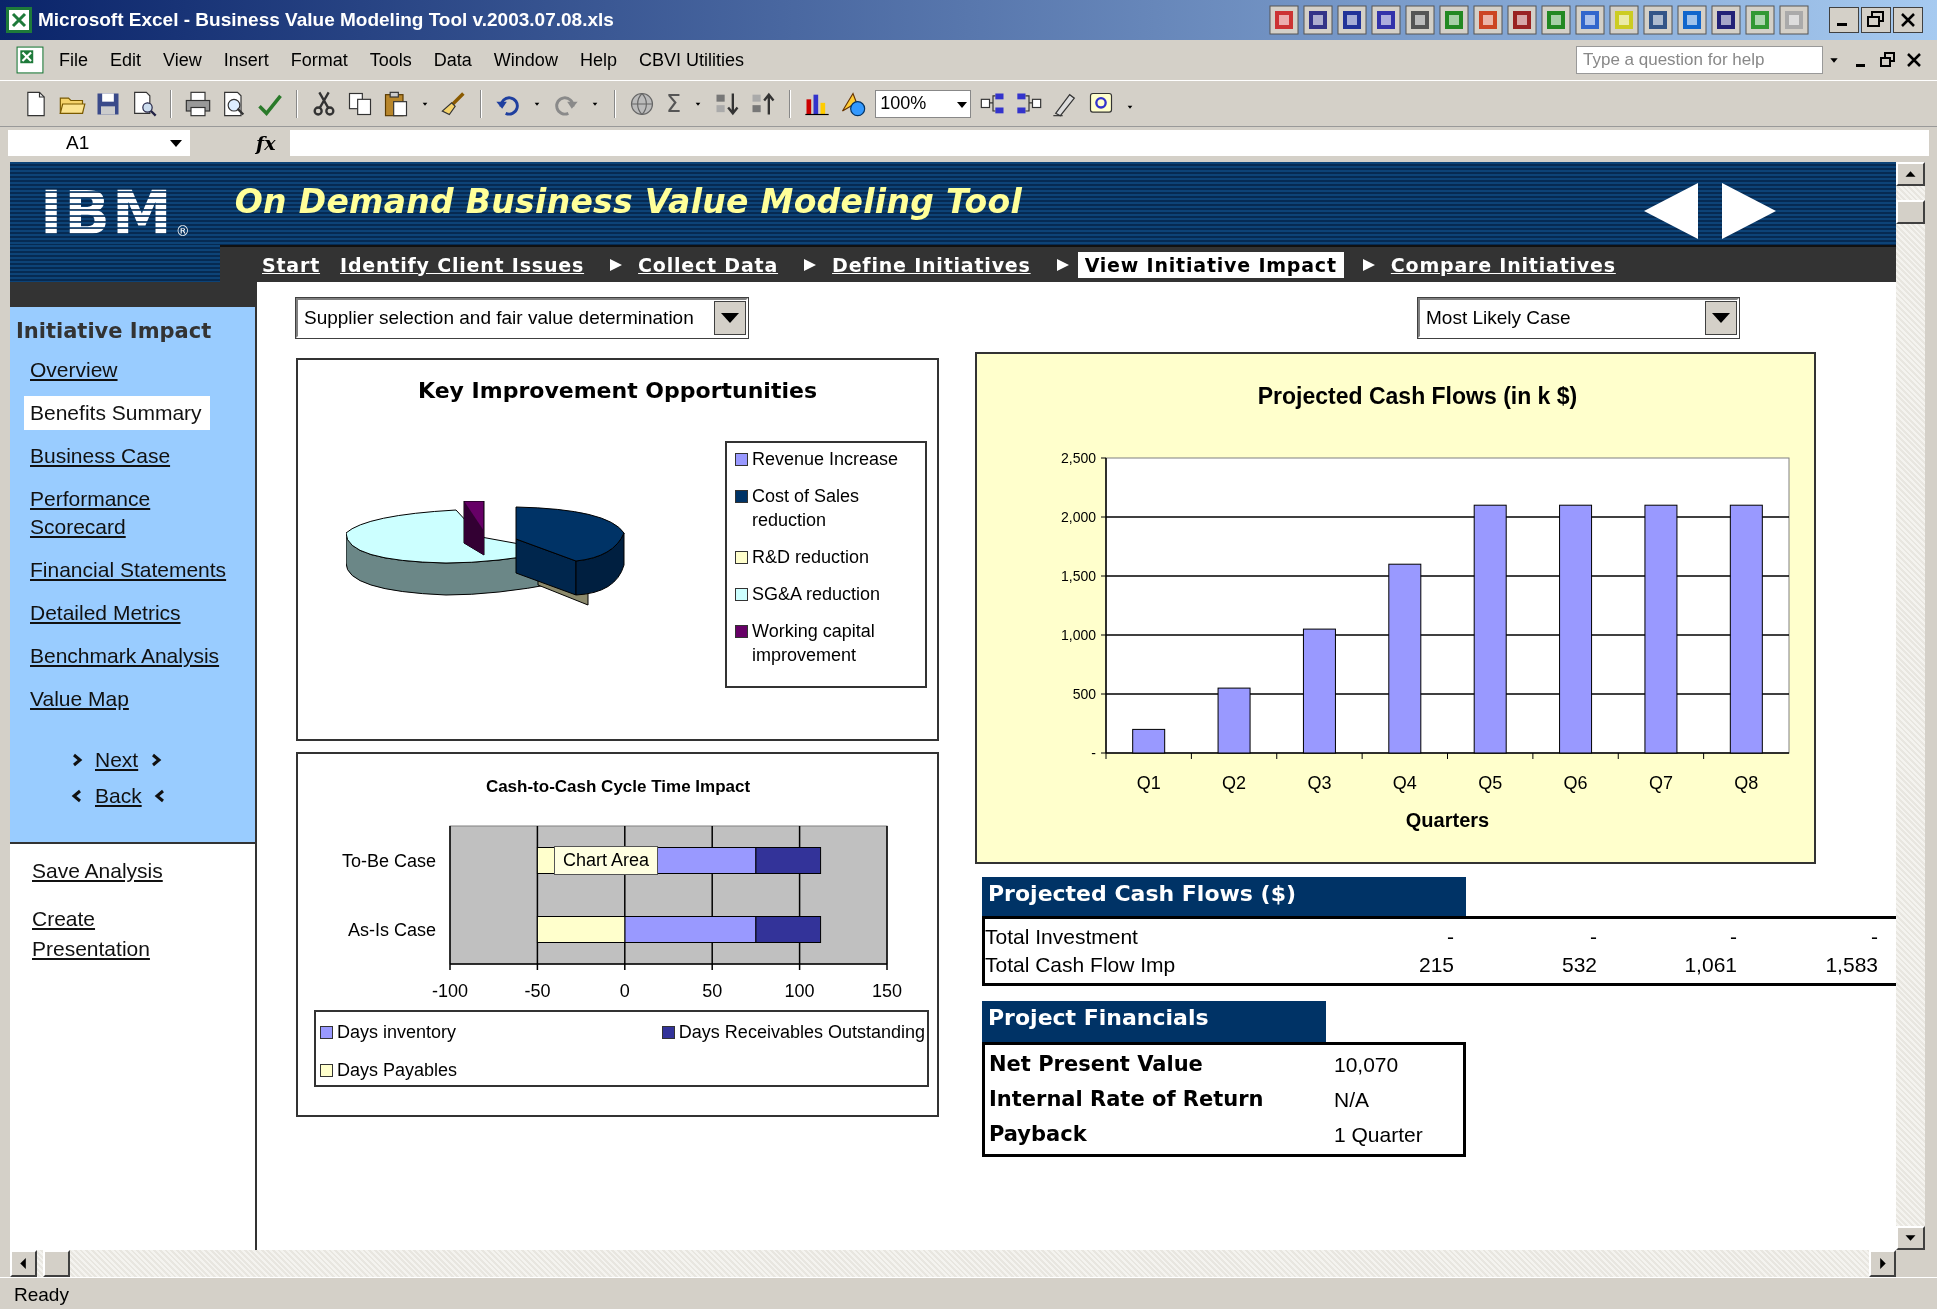 The image size is (1937, 1309). Describe the element at coordinates (1109, 143) in the screenshot. I see `formula-field` at that location.